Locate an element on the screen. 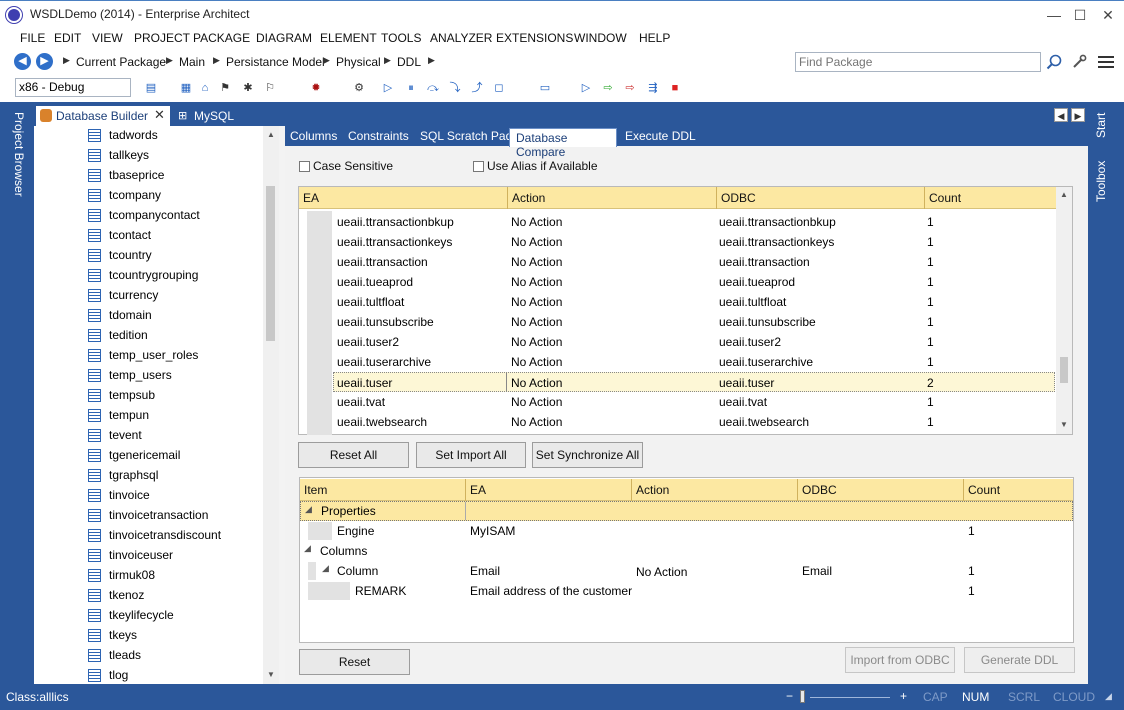 The height and width of the screenshot is (710, 1124). set-synchronize-all-button: Set Synchronize All is located at coordinates (587, 455).